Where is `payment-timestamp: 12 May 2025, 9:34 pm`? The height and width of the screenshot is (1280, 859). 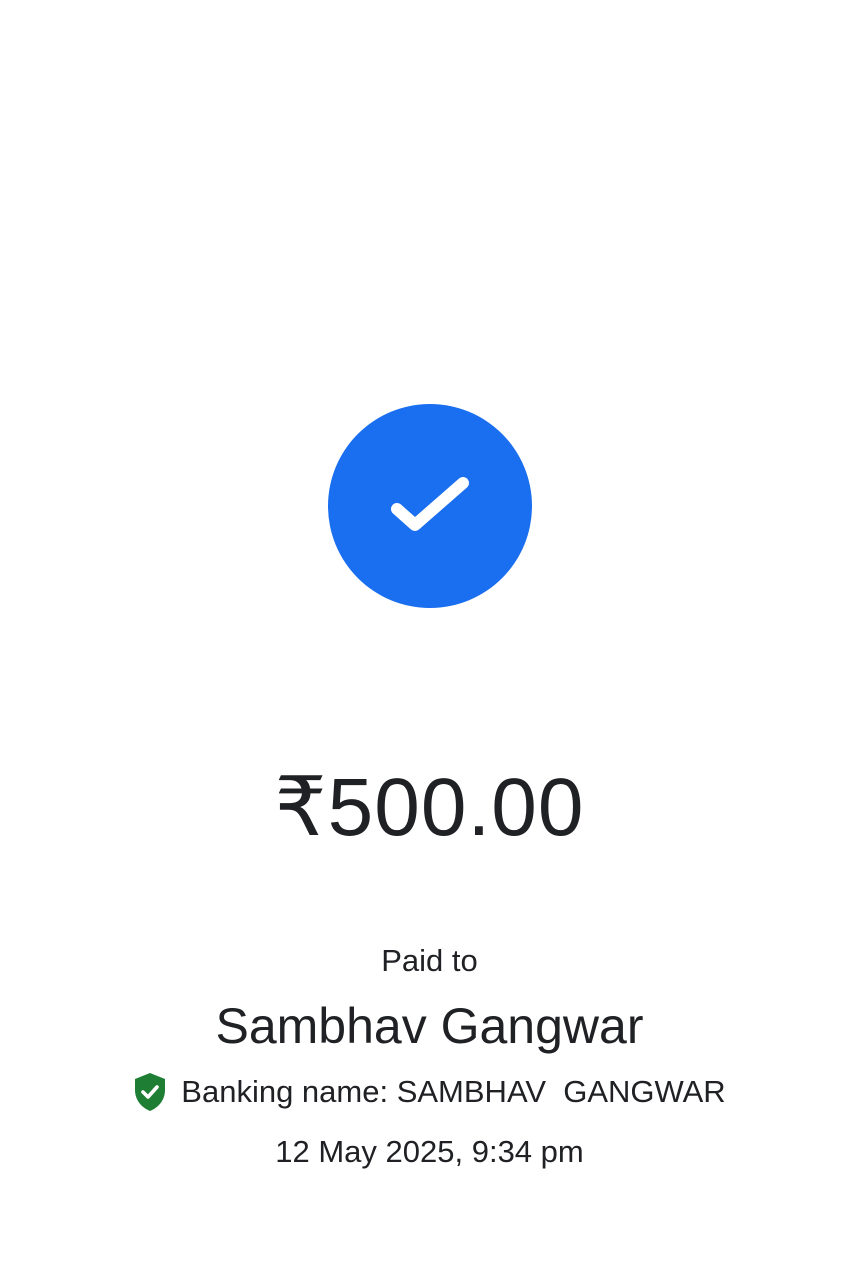
payment-timestamp: 12 May 2025, 9:34 pm is located at coordinates (429, 1151).